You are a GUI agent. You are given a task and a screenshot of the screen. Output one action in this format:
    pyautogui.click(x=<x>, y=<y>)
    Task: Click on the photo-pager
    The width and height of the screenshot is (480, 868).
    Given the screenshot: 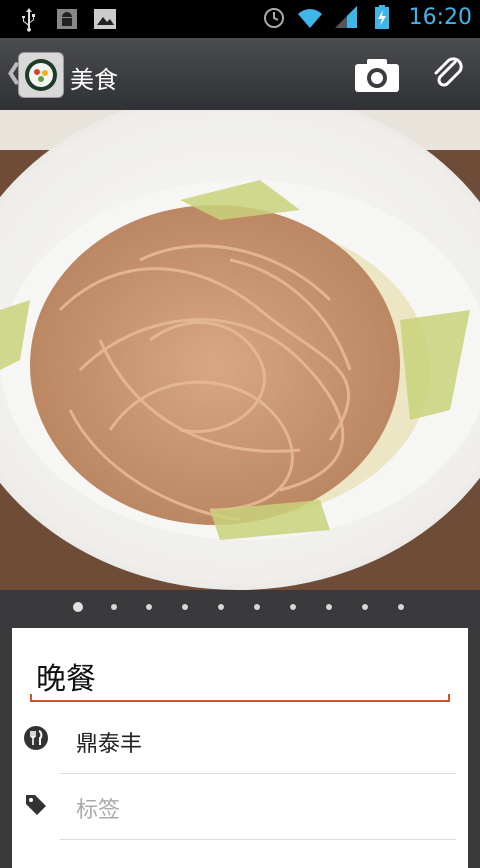 What is the action you would take?
    pyautogui.click(x=240, y=608)
    